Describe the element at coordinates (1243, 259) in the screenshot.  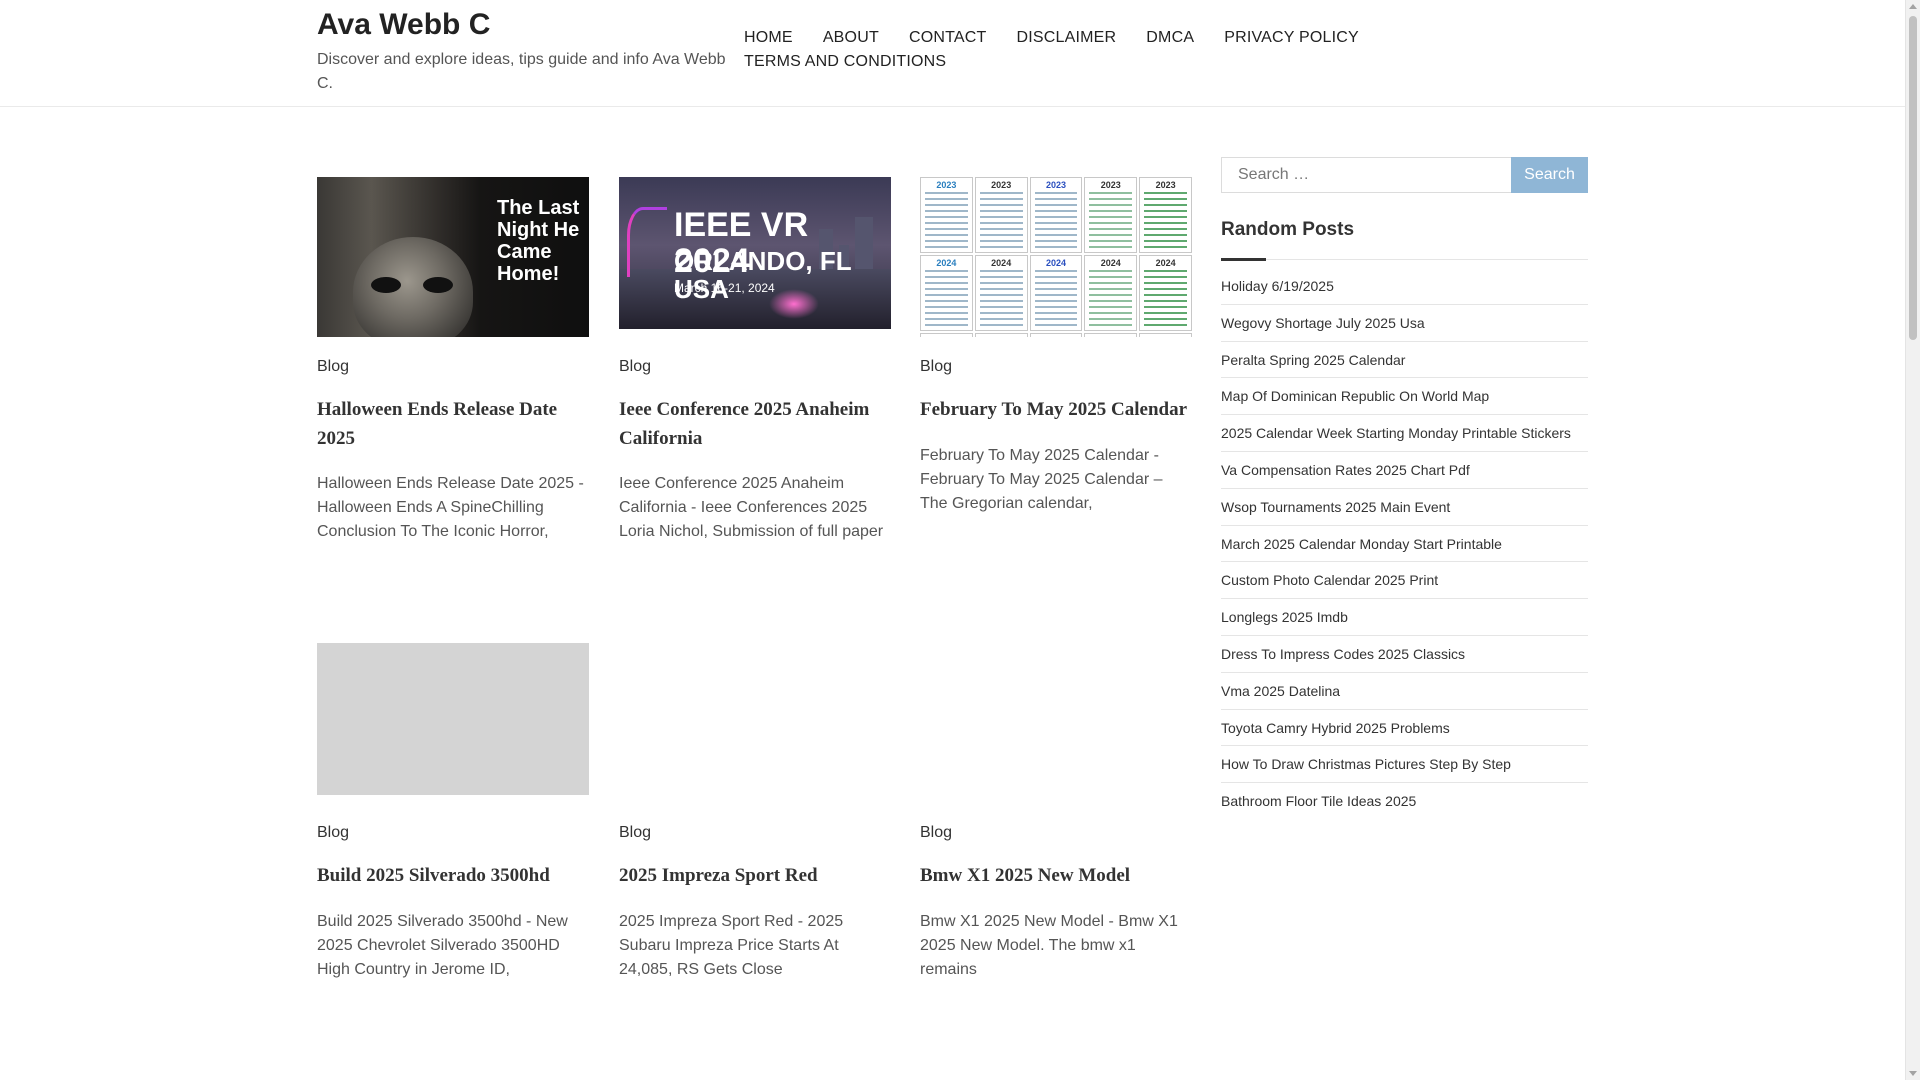
I see `widget-divider-accent` at that location.